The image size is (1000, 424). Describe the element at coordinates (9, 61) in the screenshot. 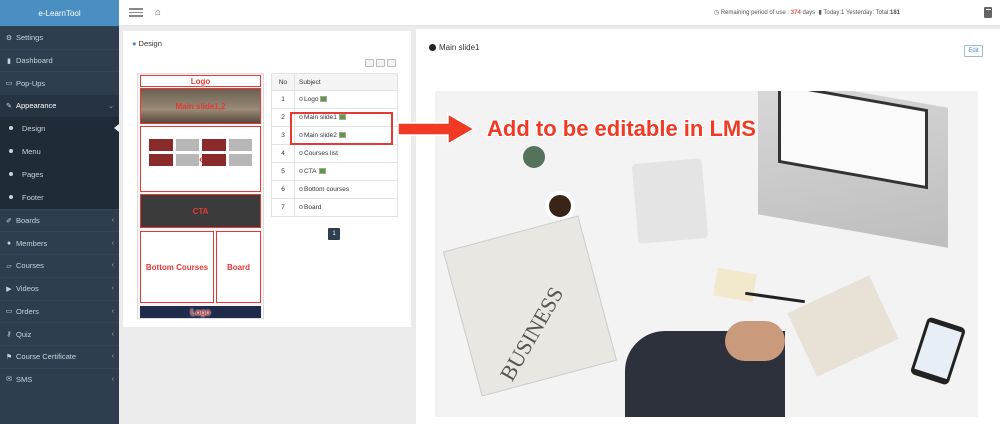

I see `bar-chart-icon: ▮` at that location.